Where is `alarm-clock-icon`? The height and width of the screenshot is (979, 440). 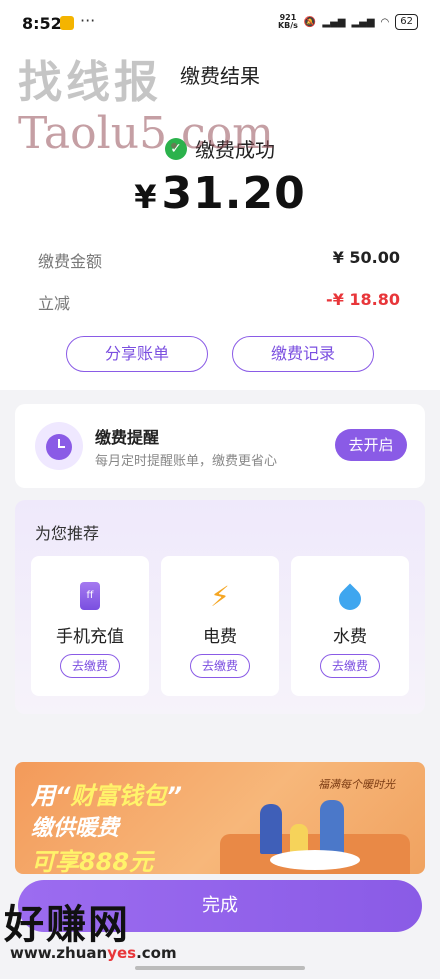 alarm-clock-icon is located at coordinates (59, 446).